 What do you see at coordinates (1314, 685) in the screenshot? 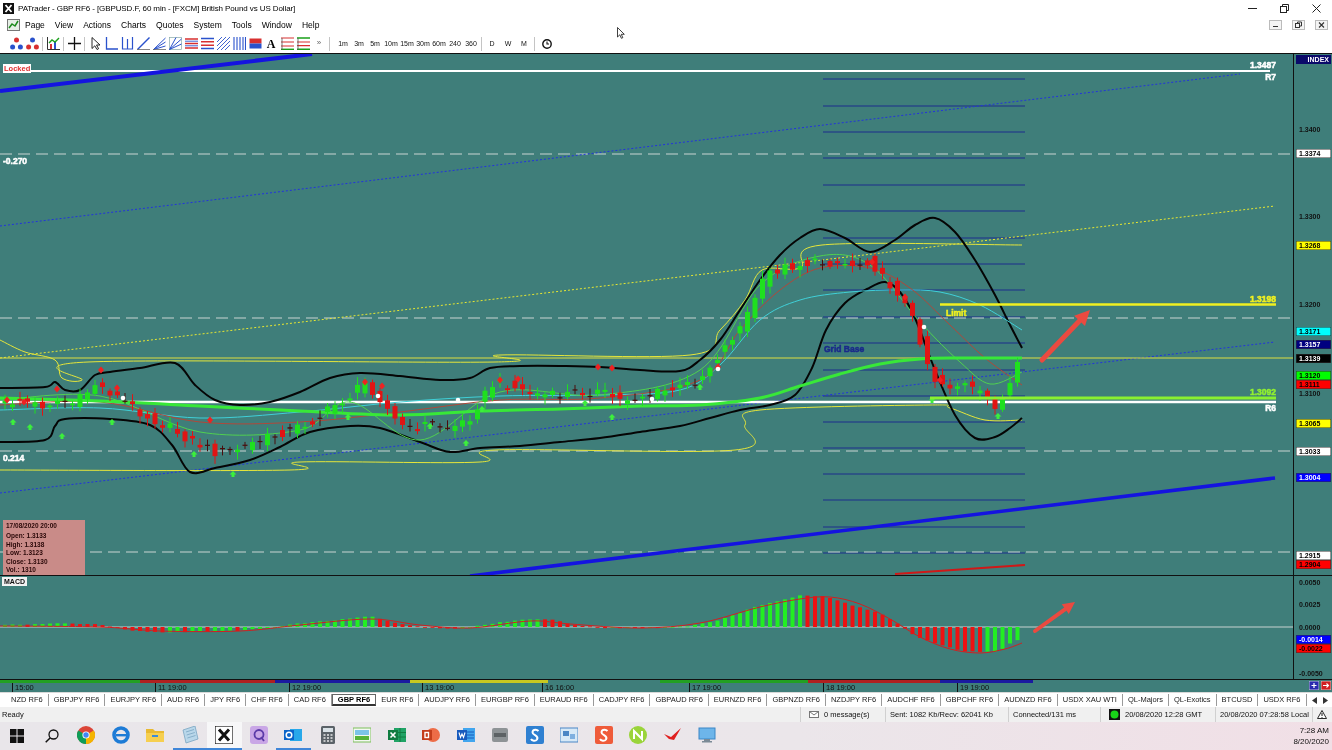
I see `plus-icon` at bounding box center [1314, 685].